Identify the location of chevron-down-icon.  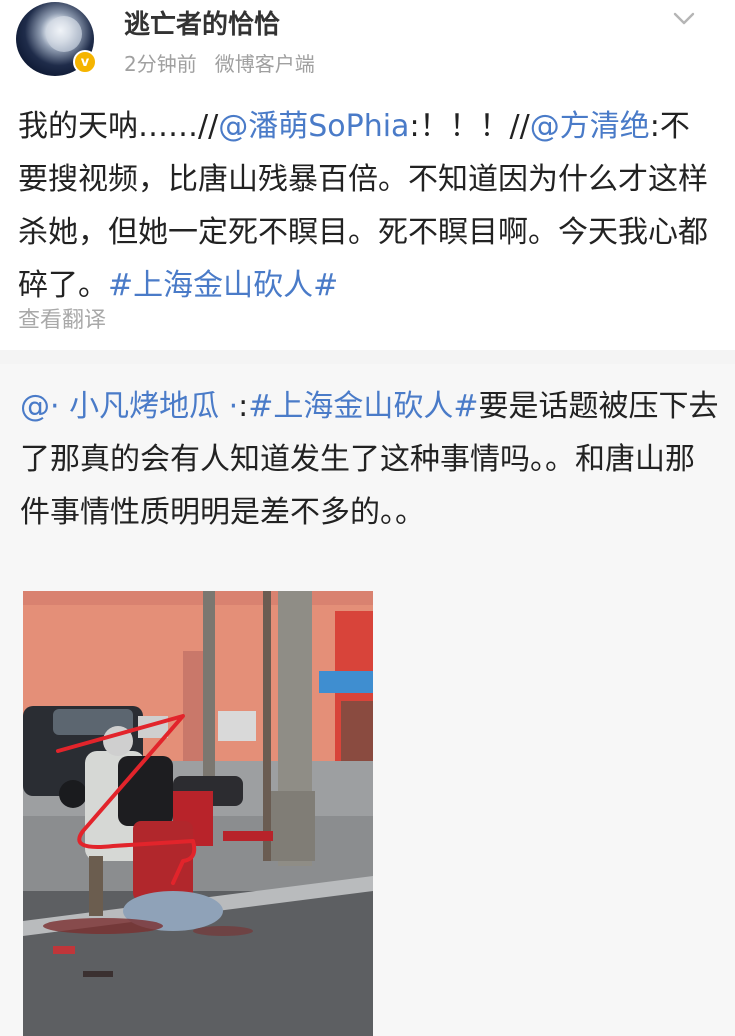
(684, 18).